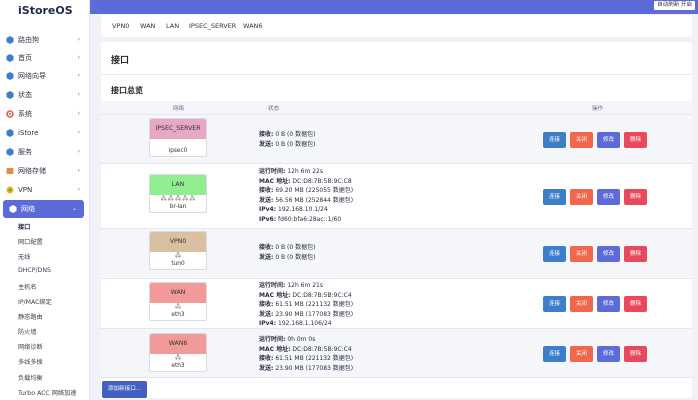 The height and width of the screenshot is (400, 698). What do you see at coordinates (293, 209) in the screenshot?
I see `status-line: IPv4: 192.168.10.1/24` at bounding box center [293, 209].